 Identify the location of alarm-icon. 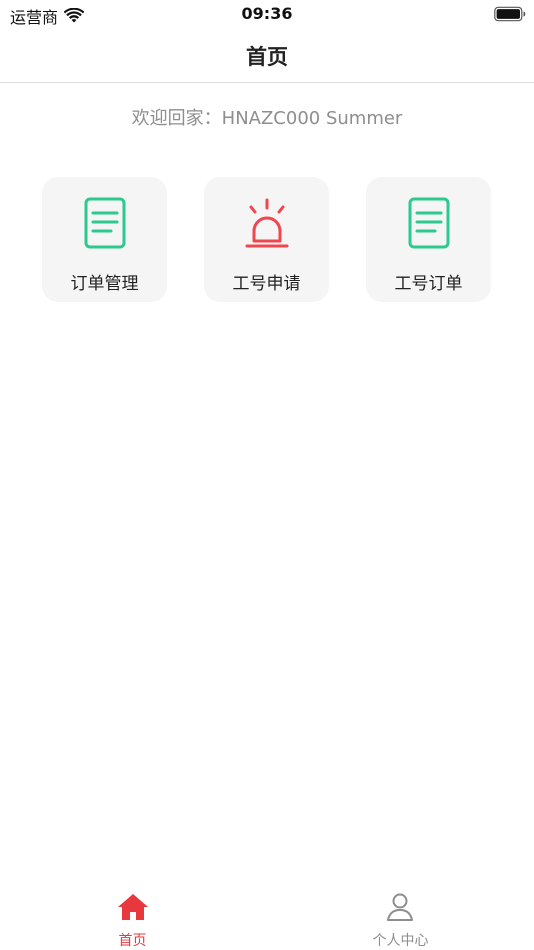
(267, 223).